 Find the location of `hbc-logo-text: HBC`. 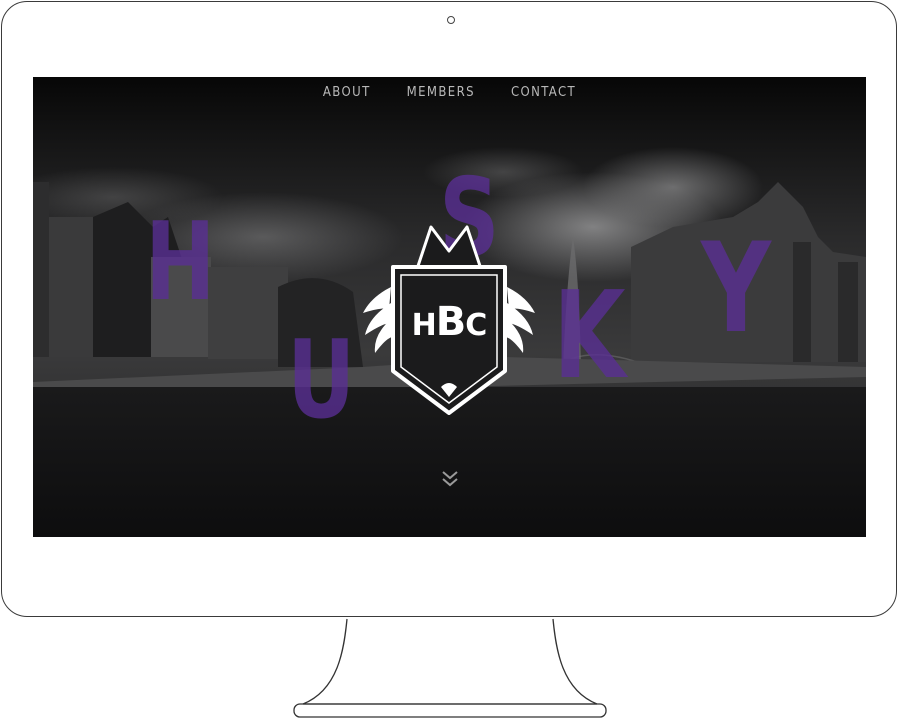

hbc-logo-text: HBC is located at coordinates (449, 322).